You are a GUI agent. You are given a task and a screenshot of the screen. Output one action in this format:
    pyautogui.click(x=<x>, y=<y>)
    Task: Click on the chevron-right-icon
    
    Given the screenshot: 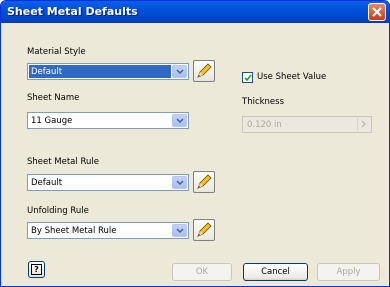 What is the action you would take?
    pyautogui.click(x=363, y=124)
    